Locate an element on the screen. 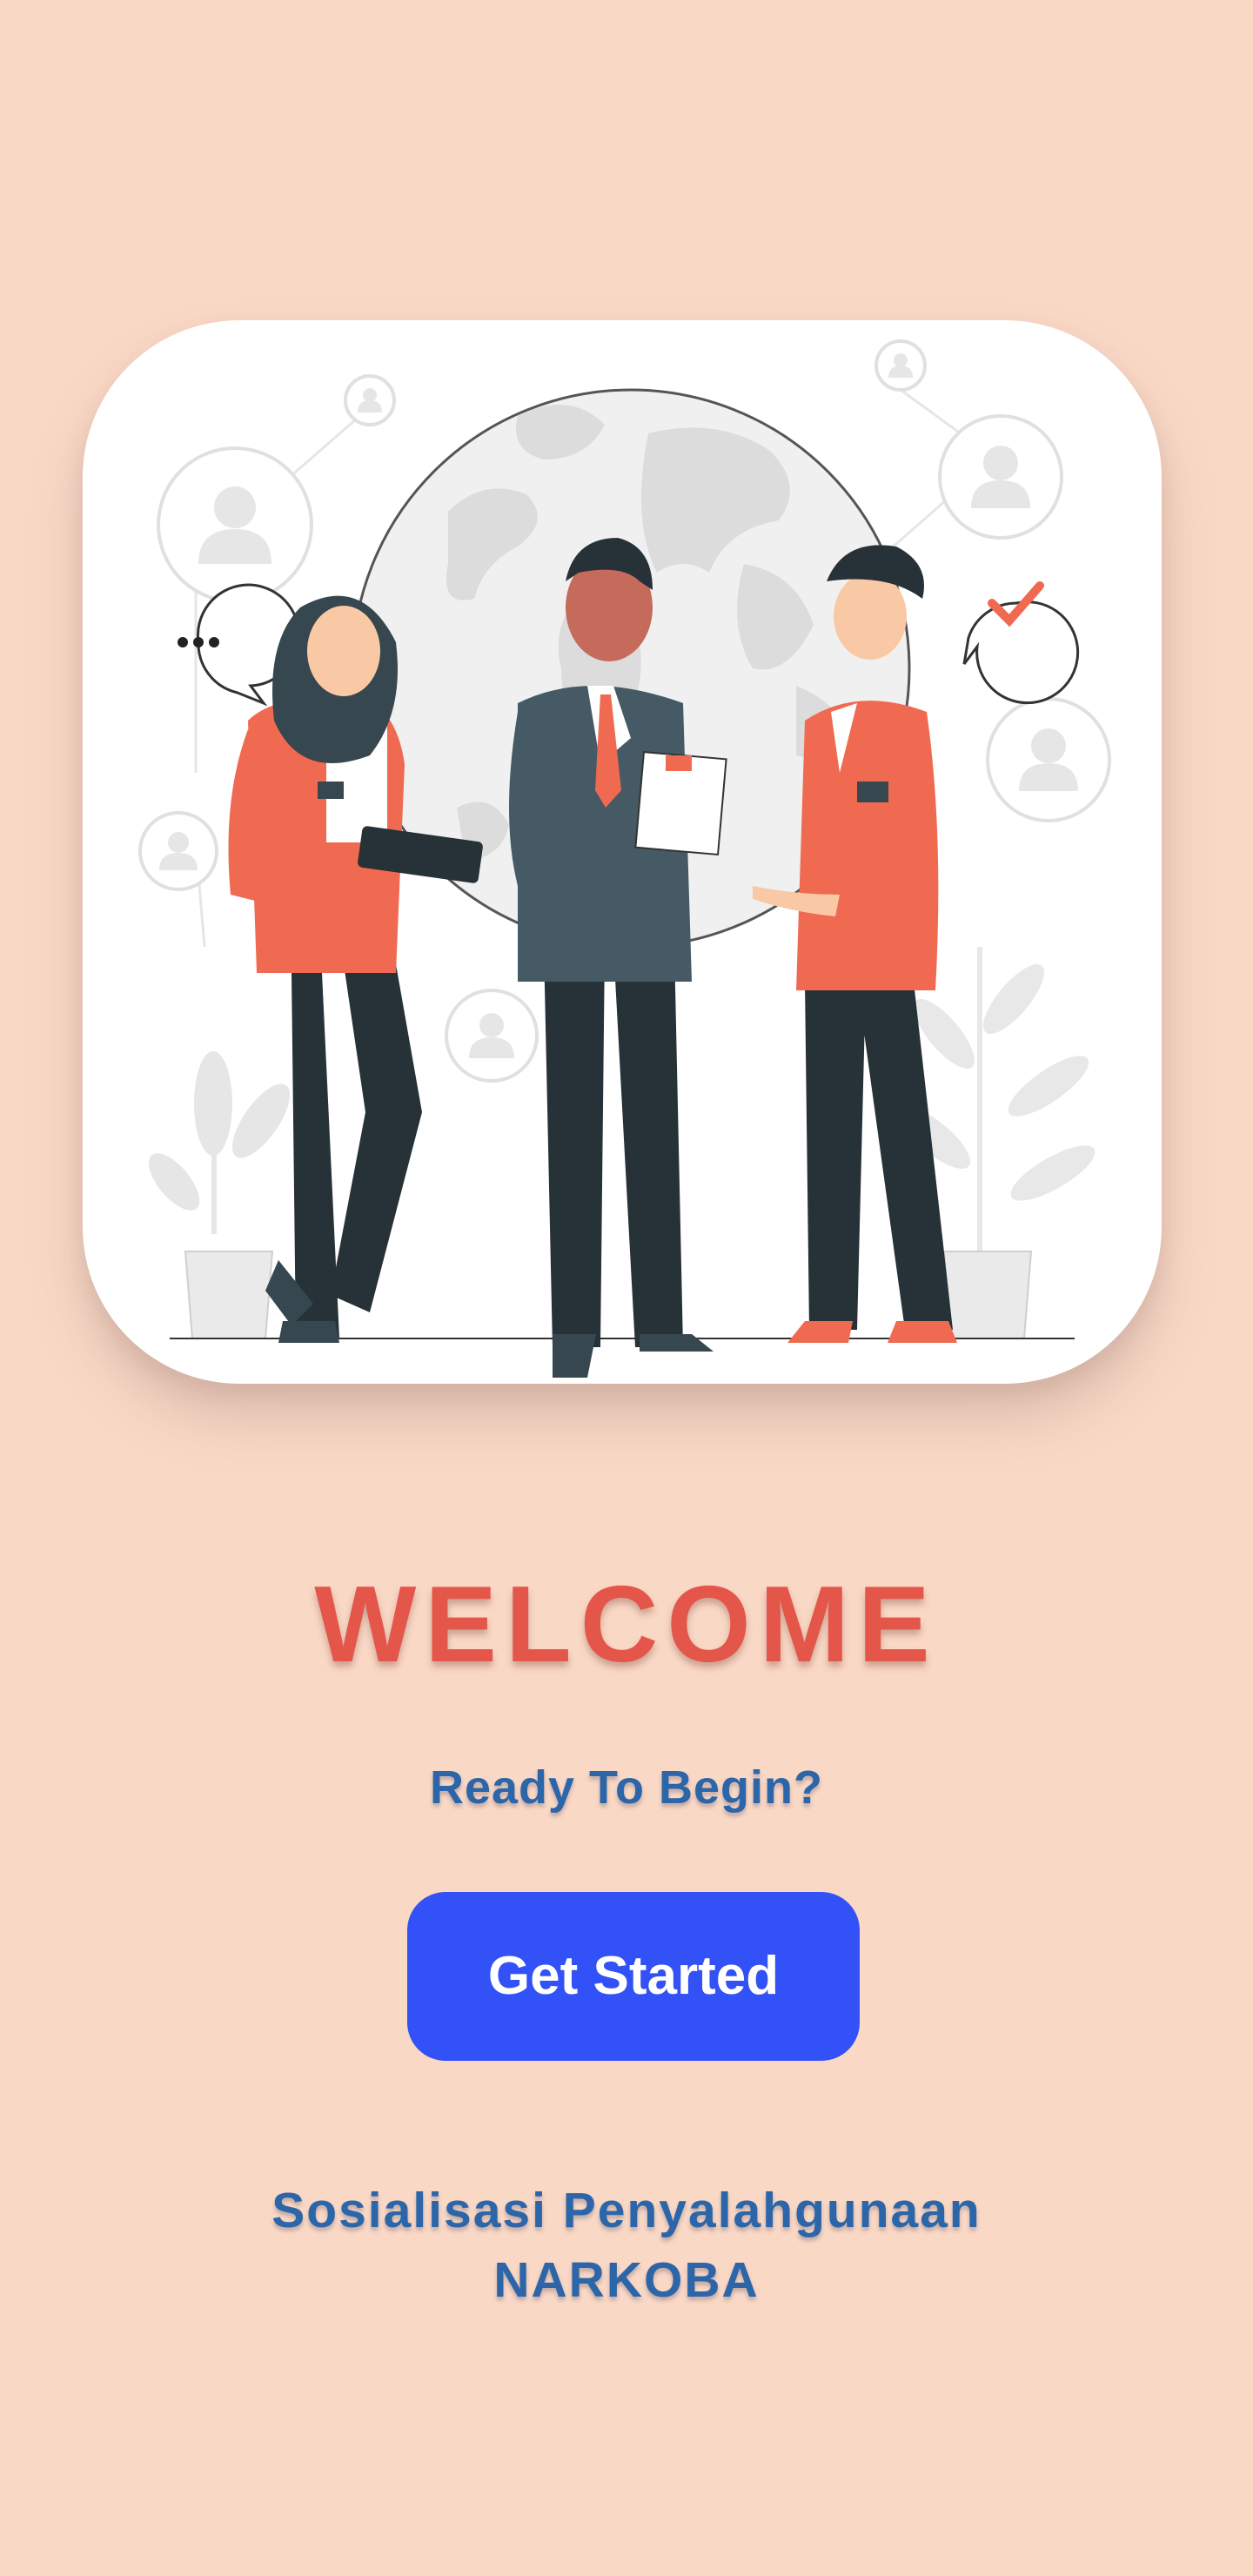  footer-line-1: Sosialisasi Penyalahgunaan is located at coordinates (626, 2210).